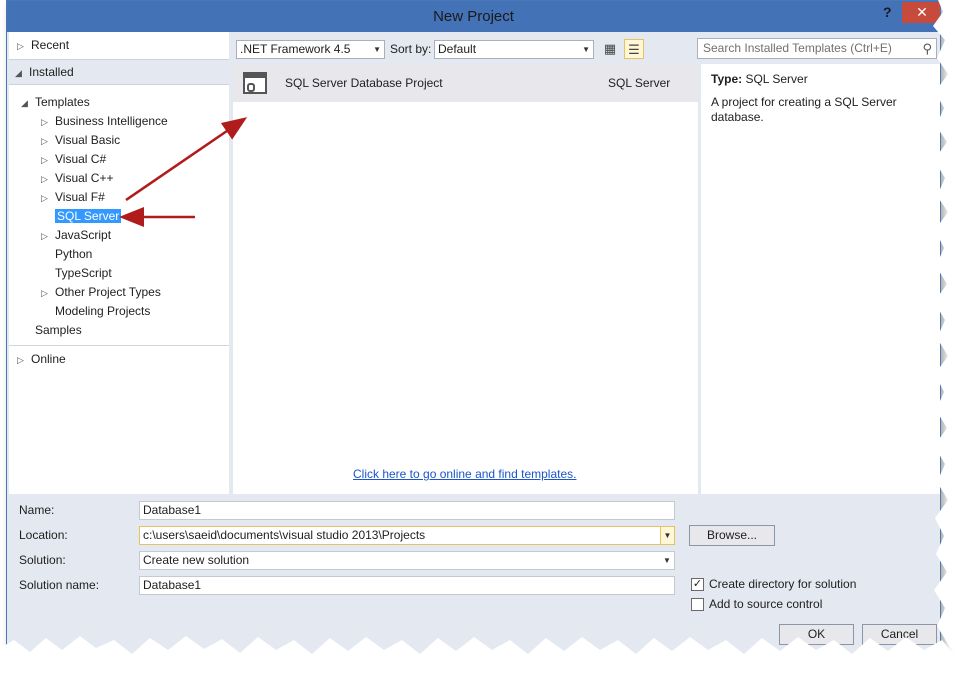 Image resolution: width=970 pixels, height=675 pixels. I want to click on search-templates-input: Search Installed Templates (Ctrl+E) ⚲, so click(817, 48).